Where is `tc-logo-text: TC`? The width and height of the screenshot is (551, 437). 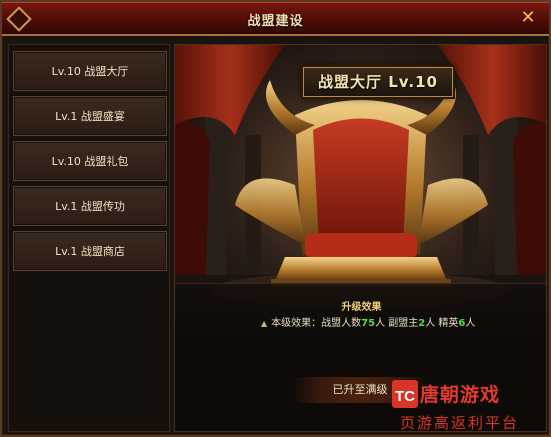 tc-logo-text: TC is located at coordinates (405, 396).